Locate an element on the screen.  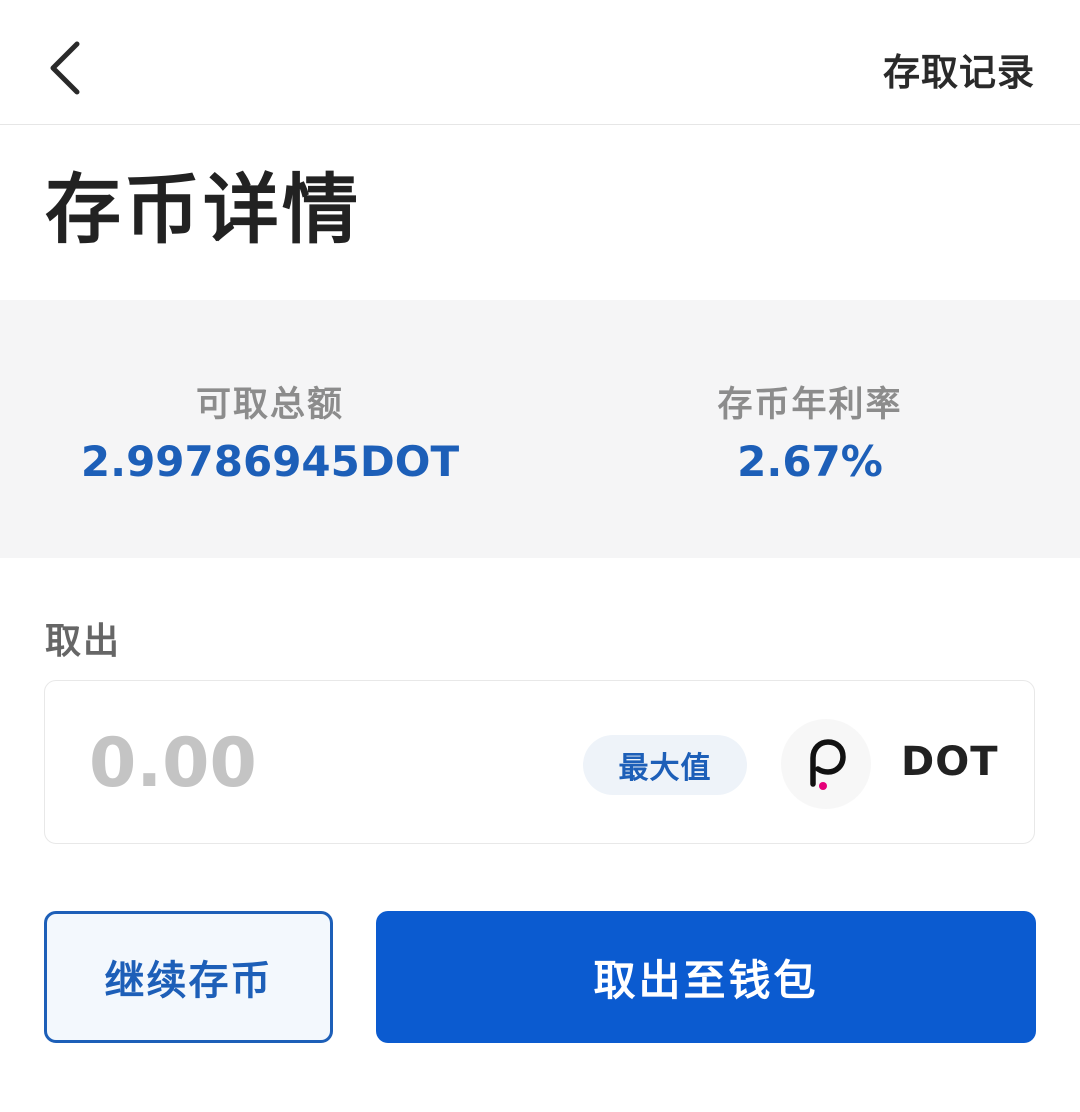
available-amount-stat: 可取总额 2.99786945DOT is located at coordinates (270, 436).